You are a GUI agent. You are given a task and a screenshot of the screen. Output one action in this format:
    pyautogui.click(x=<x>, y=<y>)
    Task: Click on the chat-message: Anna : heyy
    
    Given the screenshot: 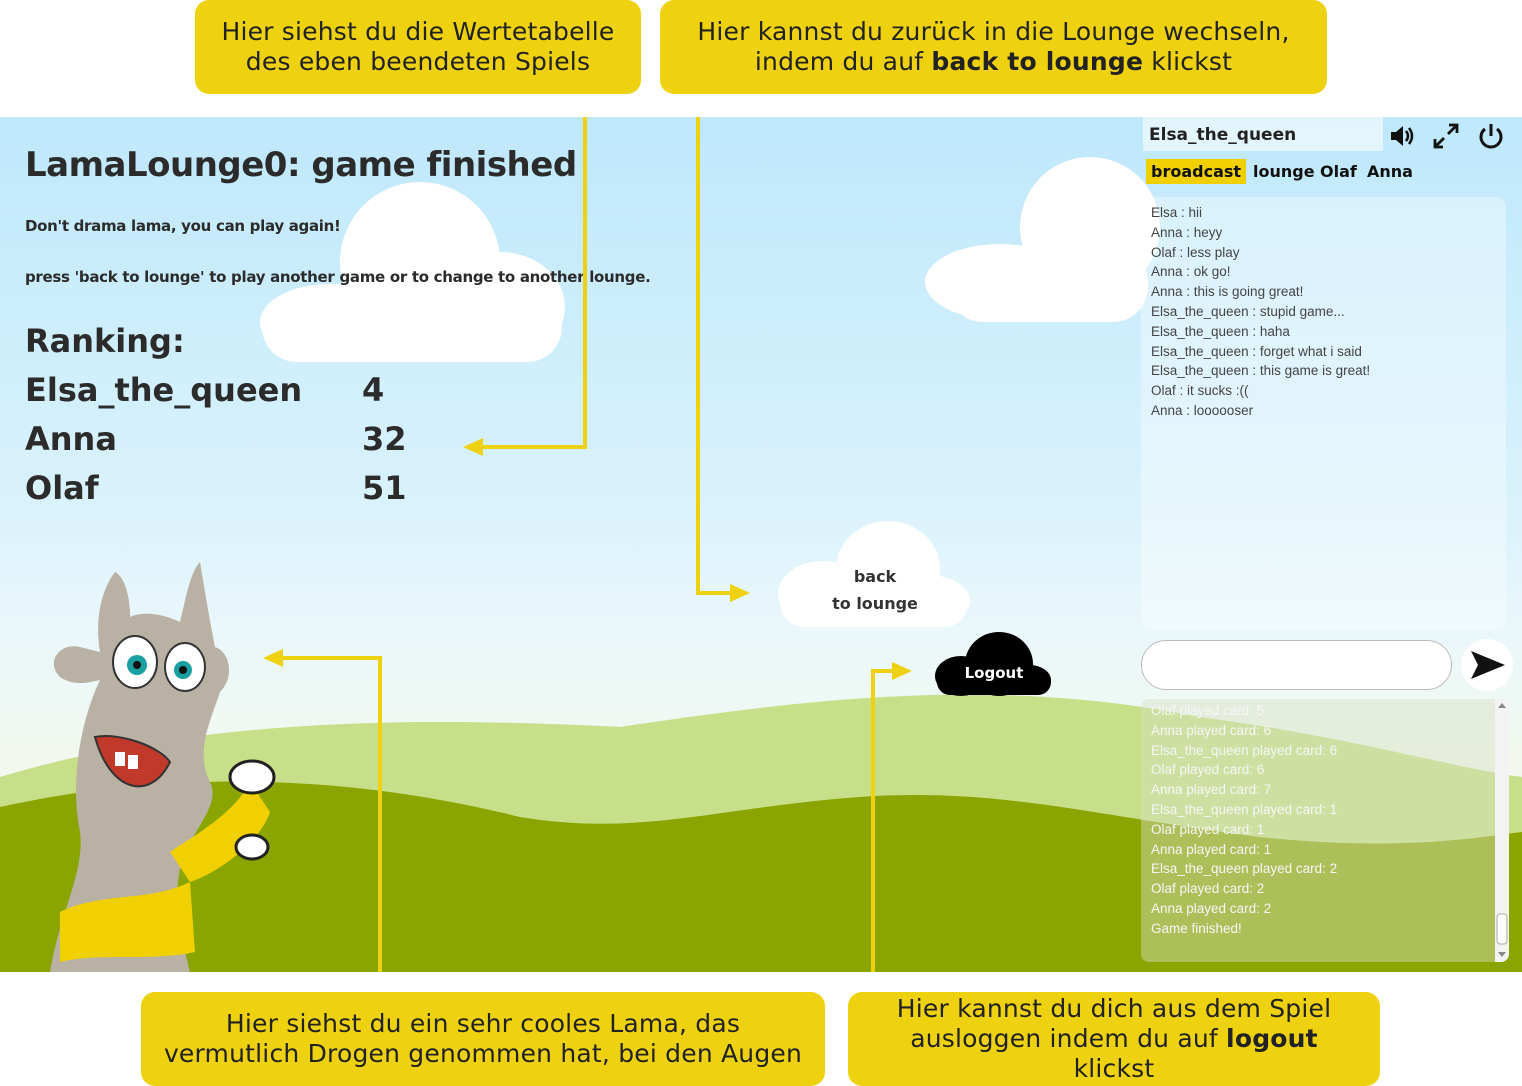 What is the action you would take?
    pyautogui.click(x=1187, y=232)
    